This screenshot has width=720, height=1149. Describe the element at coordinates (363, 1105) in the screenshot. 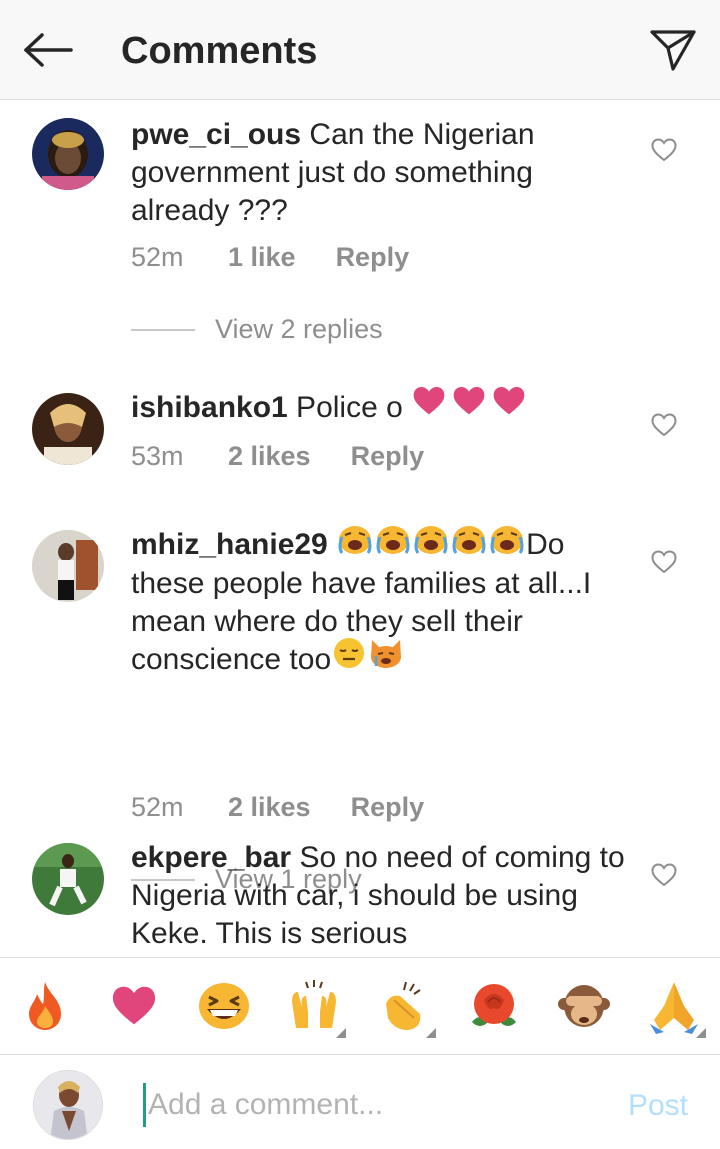

I see `comment-input` at that location.